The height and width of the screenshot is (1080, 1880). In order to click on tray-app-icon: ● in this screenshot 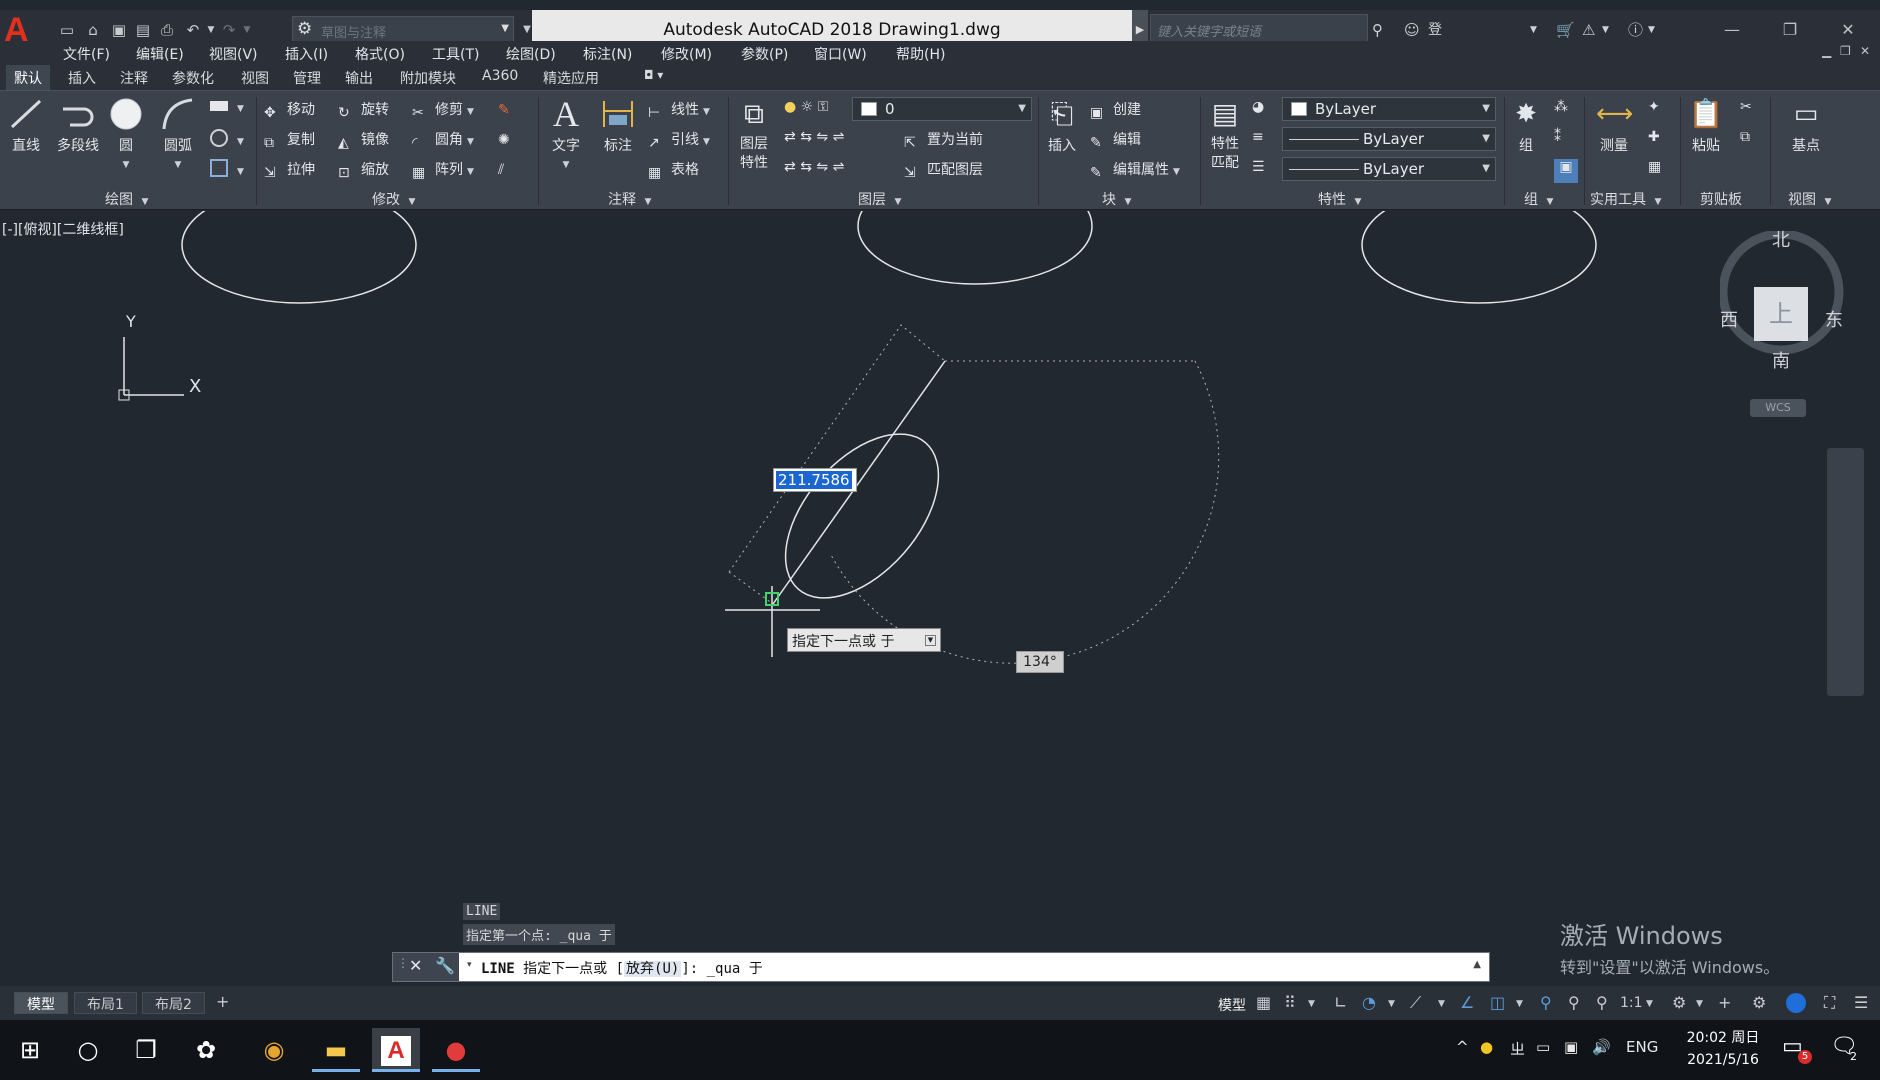, I will do `click(1486, 1047)`.